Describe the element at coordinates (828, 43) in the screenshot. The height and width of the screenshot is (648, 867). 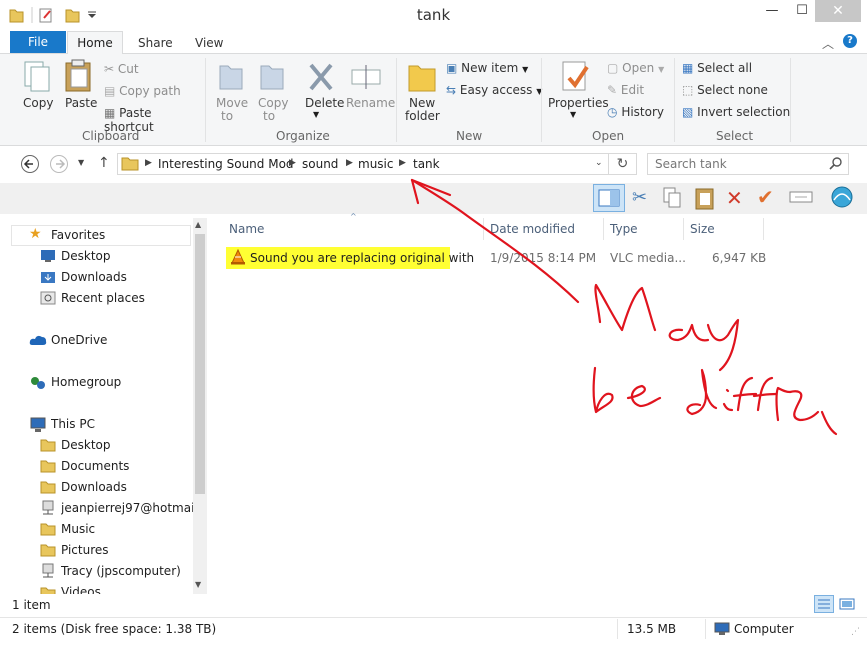
I see `collapse-ribbon-icon: ︿` at that location.